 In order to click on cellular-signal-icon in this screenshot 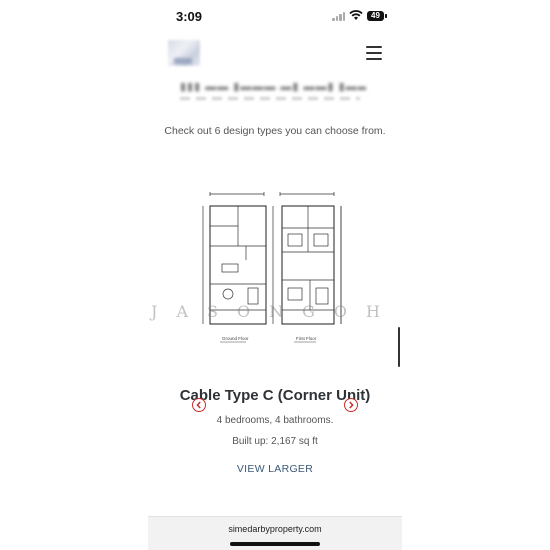, I will do `click(339, 16)`.